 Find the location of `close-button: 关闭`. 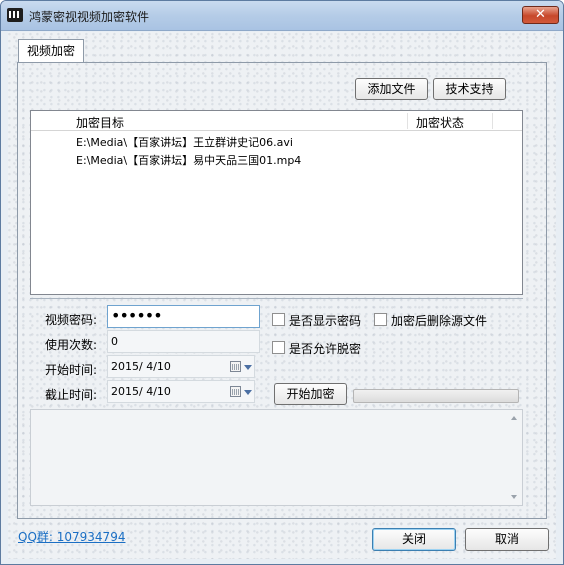

close-button: 关闭 is located at coordinates (414, 539).